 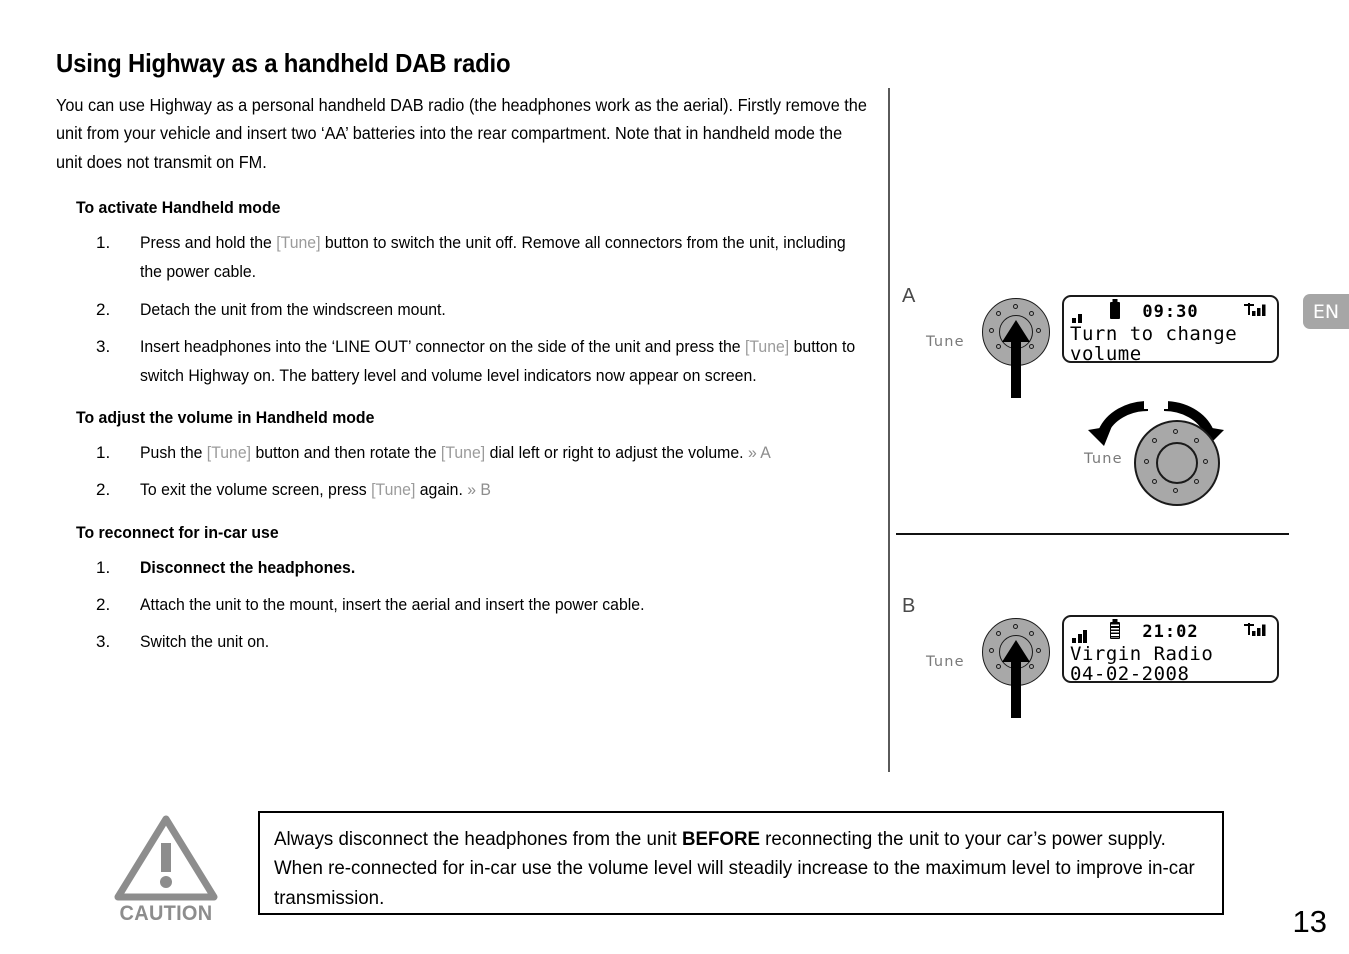 I want to click on cross-reference: » A, so click(x=759, y=453).